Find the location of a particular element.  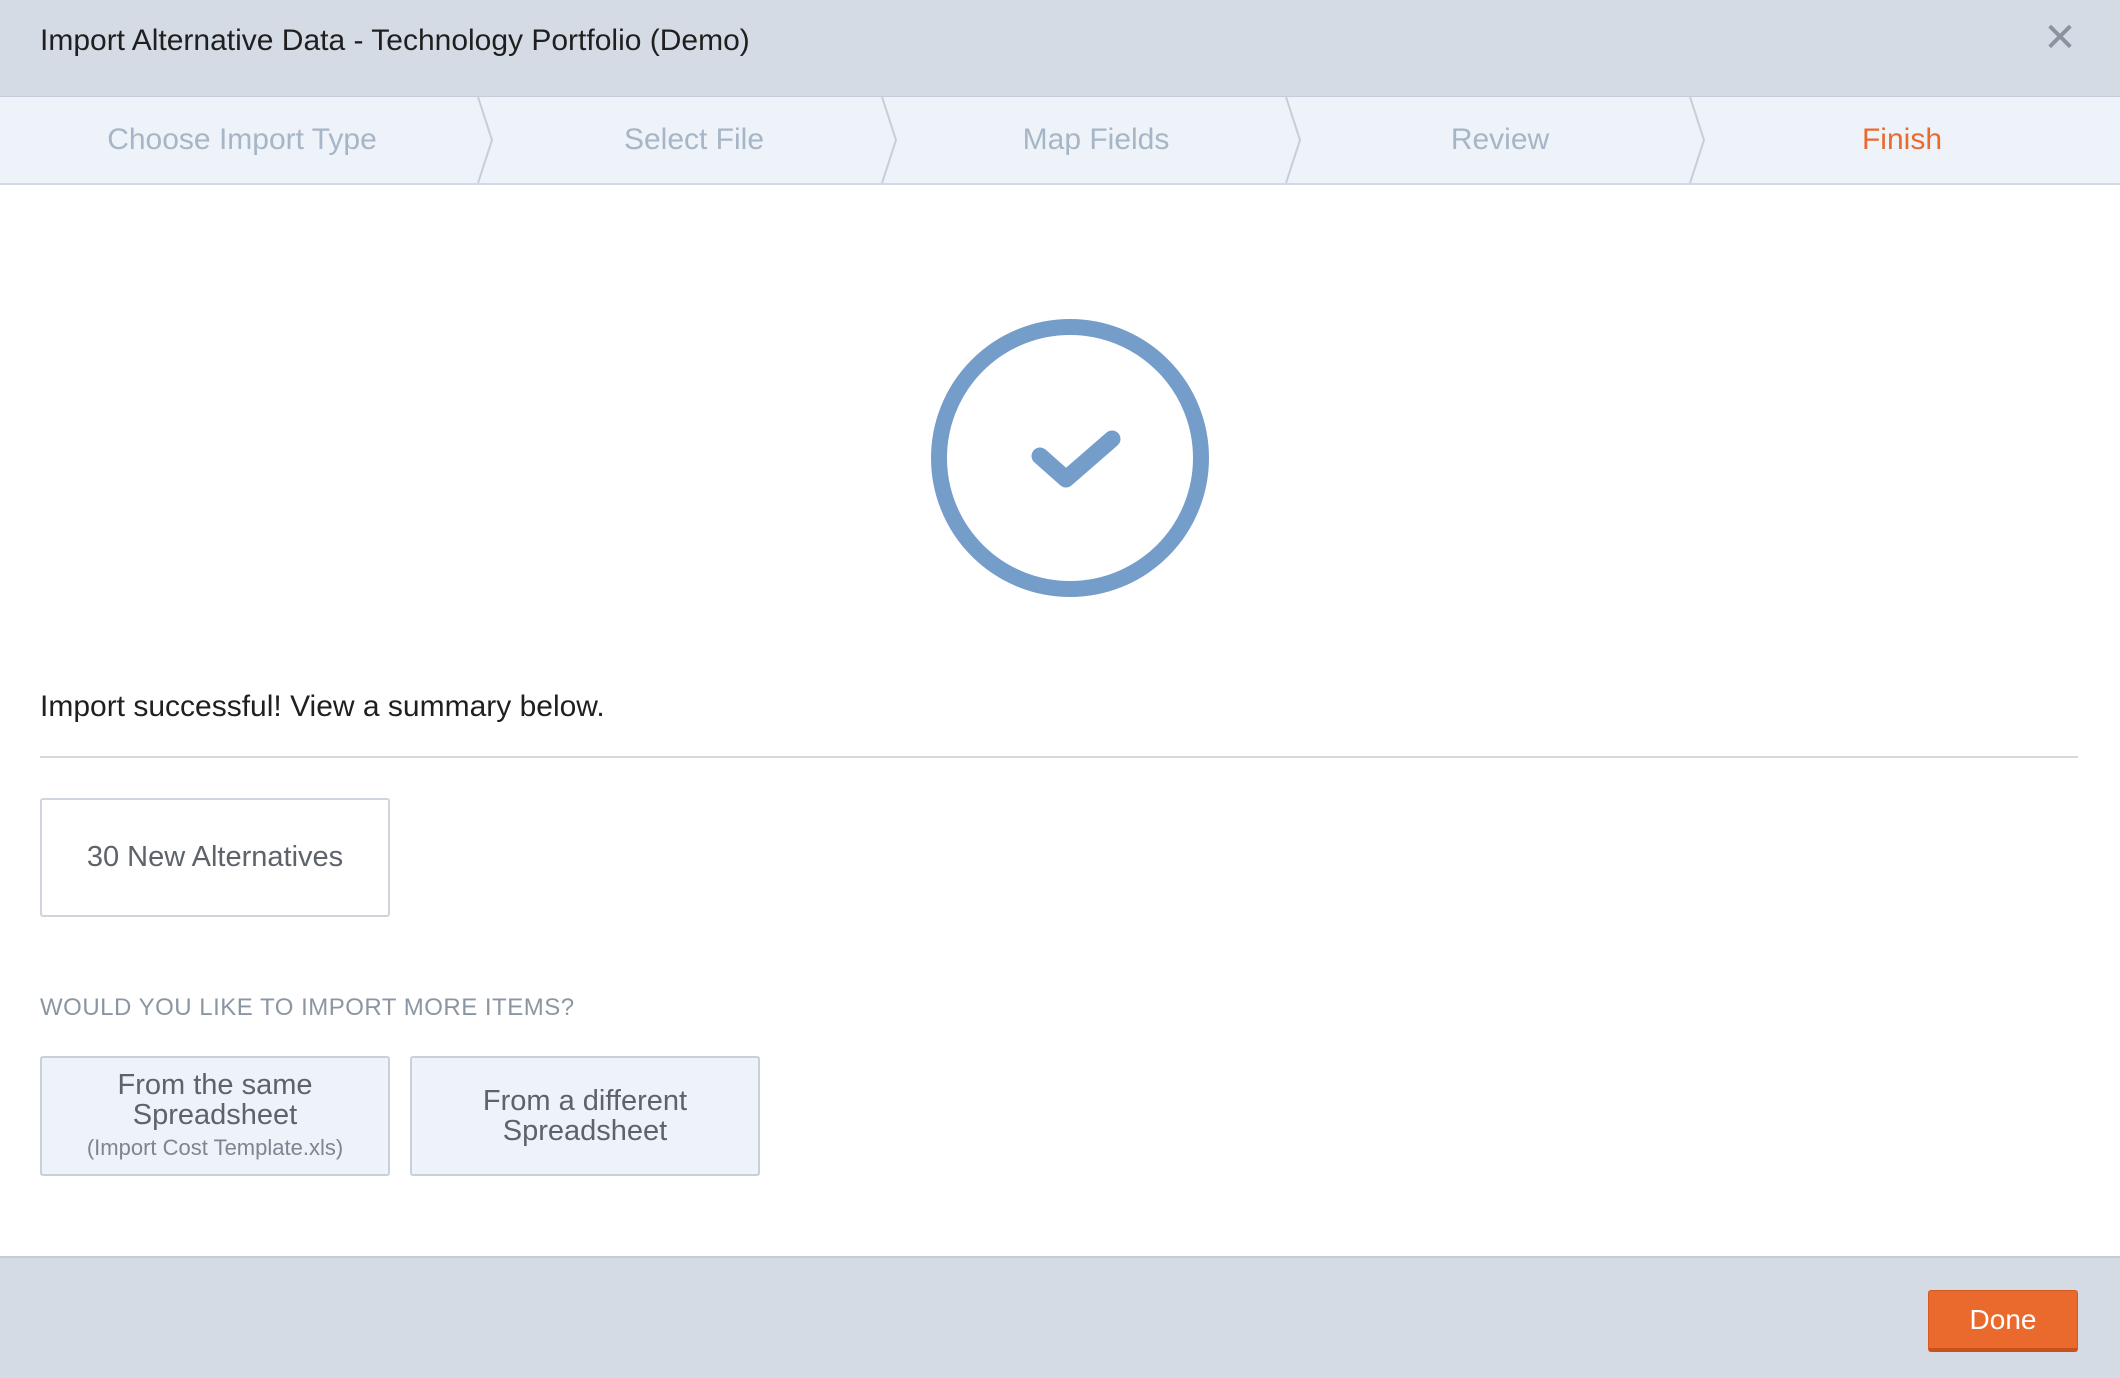

button-label-line1: From the same is located at coordinates (215, 1085).